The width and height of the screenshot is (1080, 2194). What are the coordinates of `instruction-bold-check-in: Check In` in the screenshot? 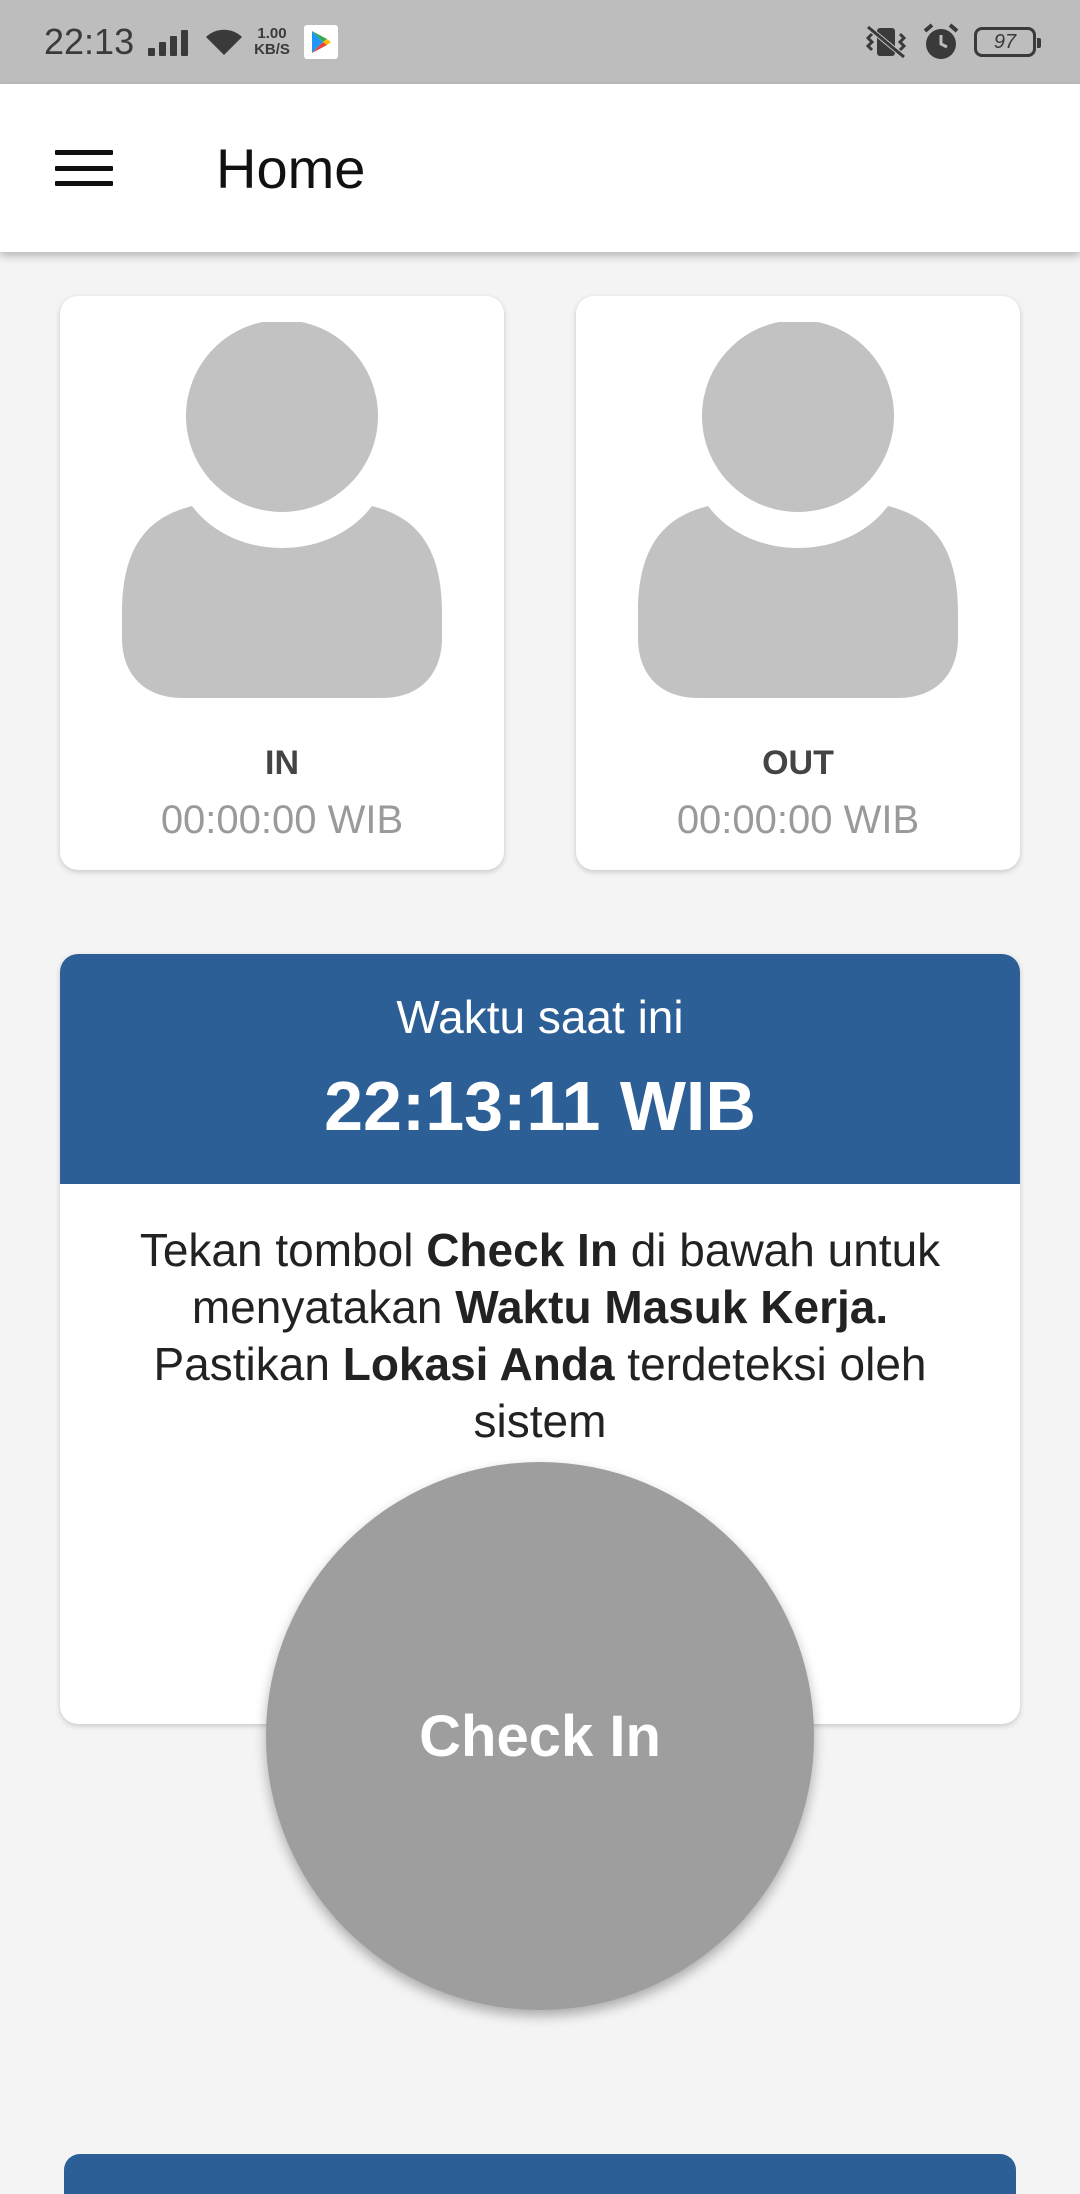 It's located at (522, 1250).